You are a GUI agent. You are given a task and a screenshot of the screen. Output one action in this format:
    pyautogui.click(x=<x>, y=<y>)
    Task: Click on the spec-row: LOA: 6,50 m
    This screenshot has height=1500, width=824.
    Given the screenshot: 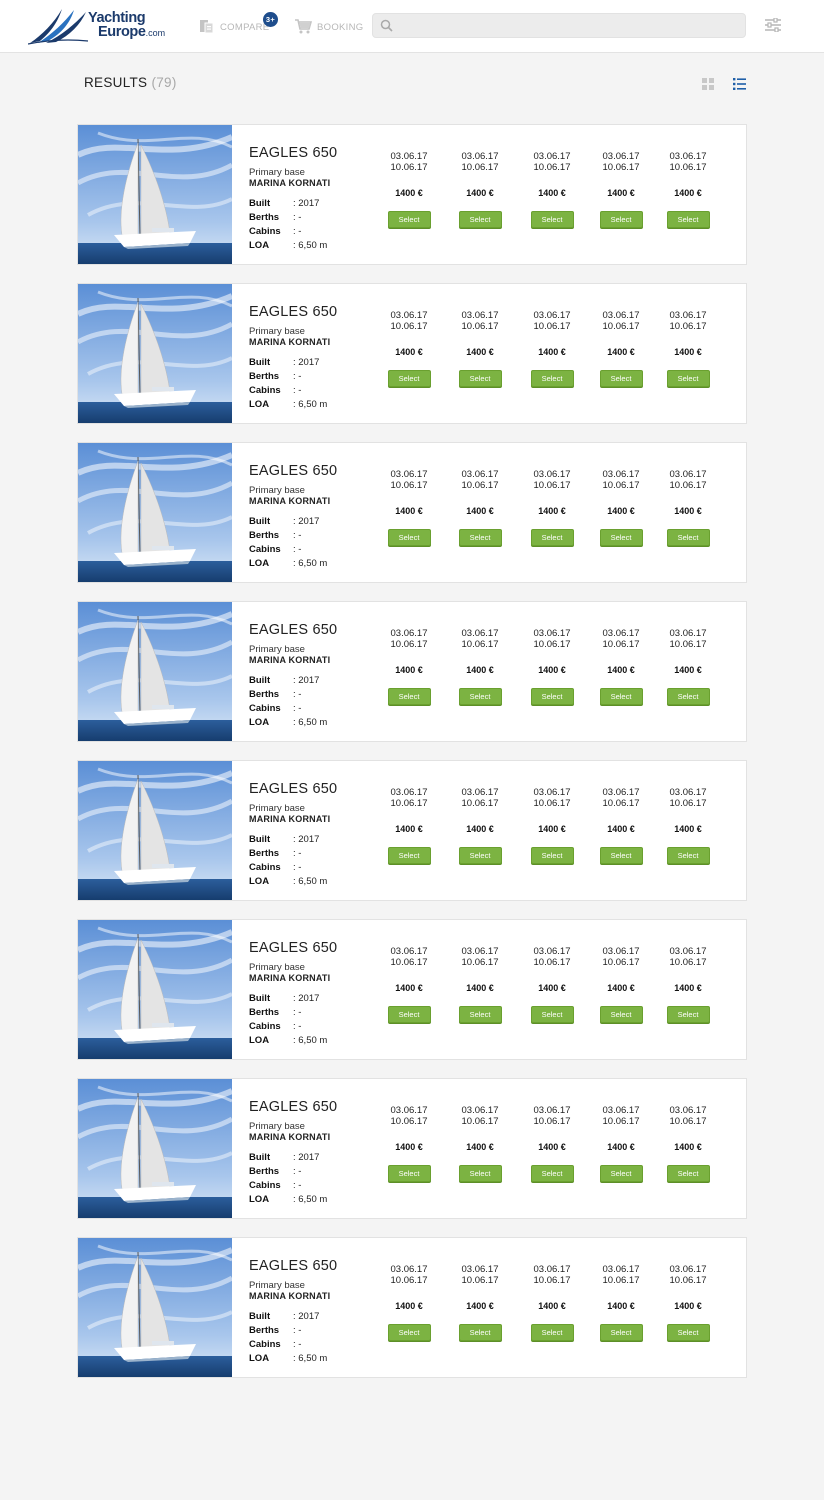 What is the action you would take?
    pyautogui.click(x=314, y=404)
    